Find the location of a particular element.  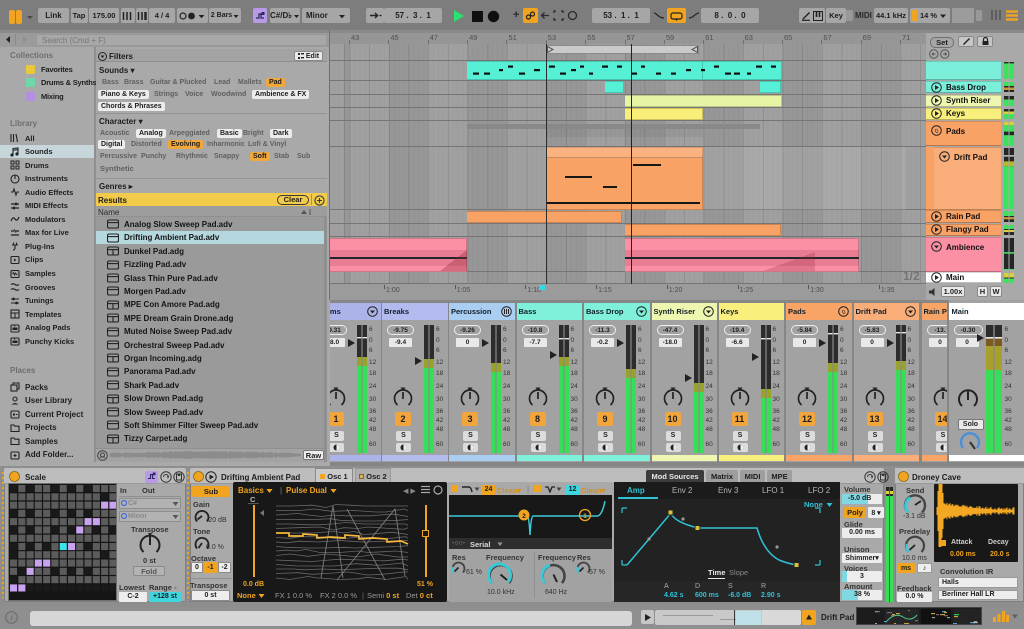

svg-text: 2 is located at coordinates (524, 516).